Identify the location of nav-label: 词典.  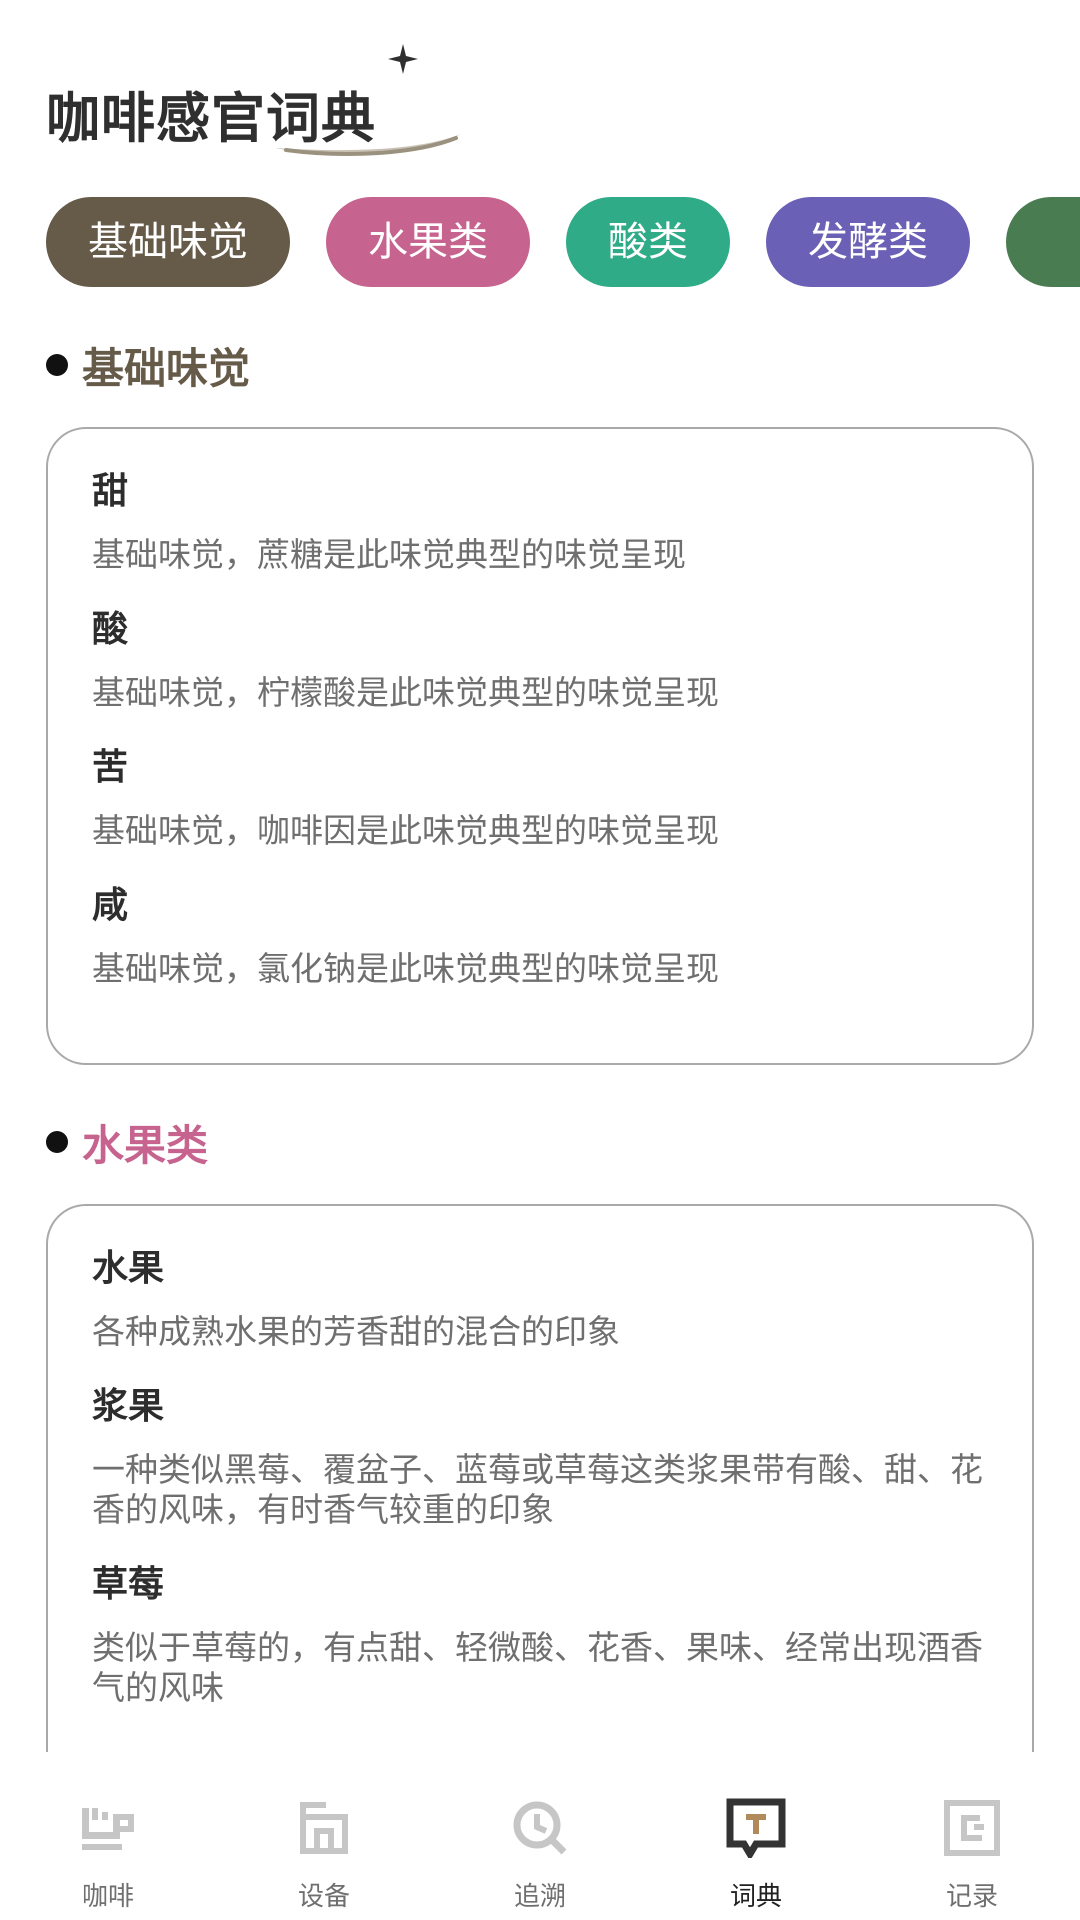
(755, 1897).